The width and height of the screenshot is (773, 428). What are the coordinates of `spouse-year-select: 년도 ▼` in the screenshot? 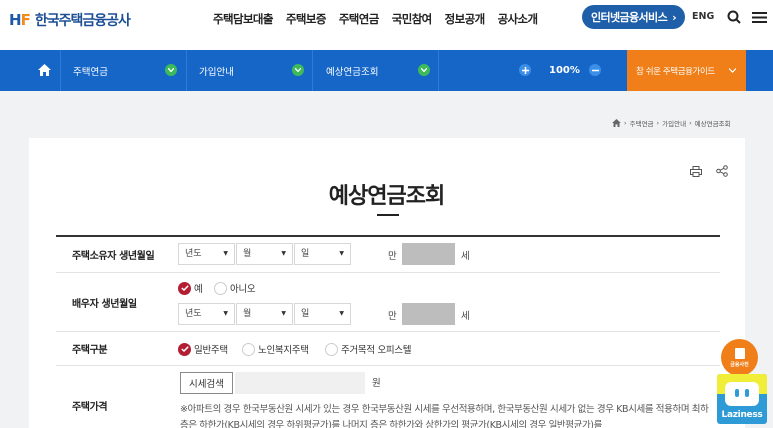 It's located at (206, 314).